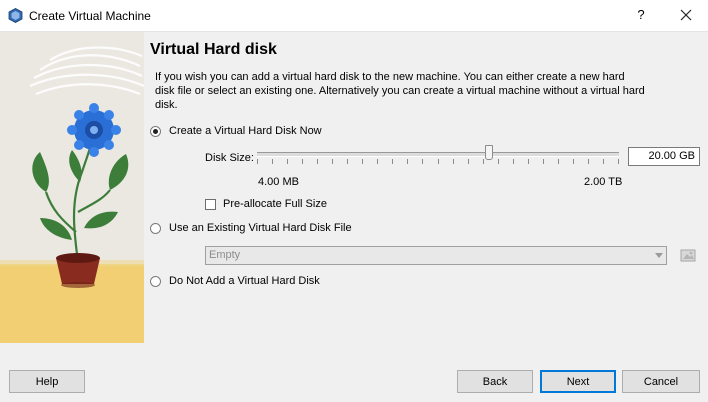 The image size is (708, 402). Describe the element at coordinates (260, 228) in the screenshot. I see `radio-use-existing-disk-label: Use an Existing Virtual Hard Disk File` at that location.